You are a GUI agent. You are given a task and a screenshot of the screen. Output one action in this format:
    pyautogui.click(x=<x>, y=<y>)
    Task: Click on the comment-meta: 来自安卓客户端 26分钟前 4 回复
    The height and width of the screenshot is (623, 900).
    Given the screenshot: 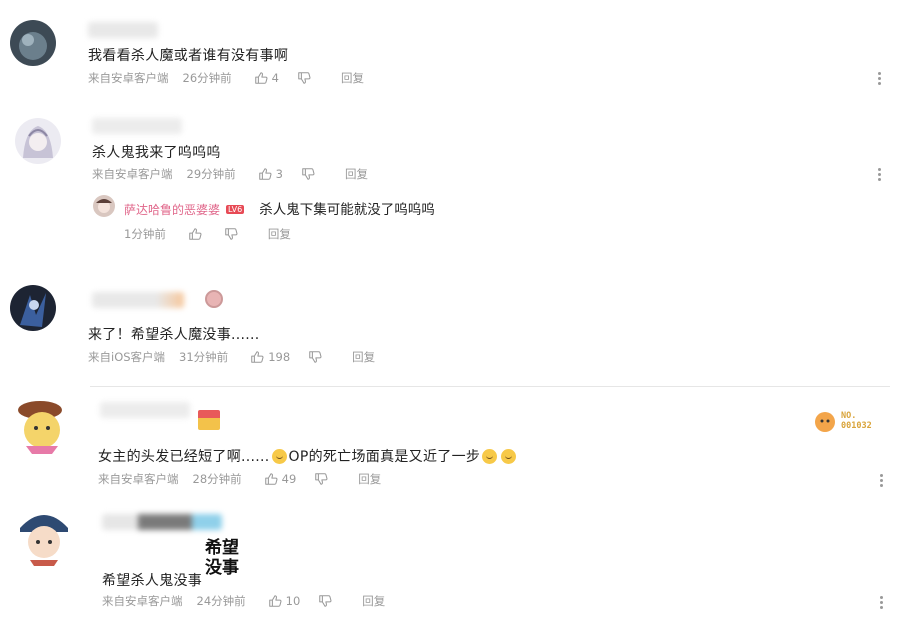 What is the action you would take?
    pyautogui.click(x=226, y=78)
    